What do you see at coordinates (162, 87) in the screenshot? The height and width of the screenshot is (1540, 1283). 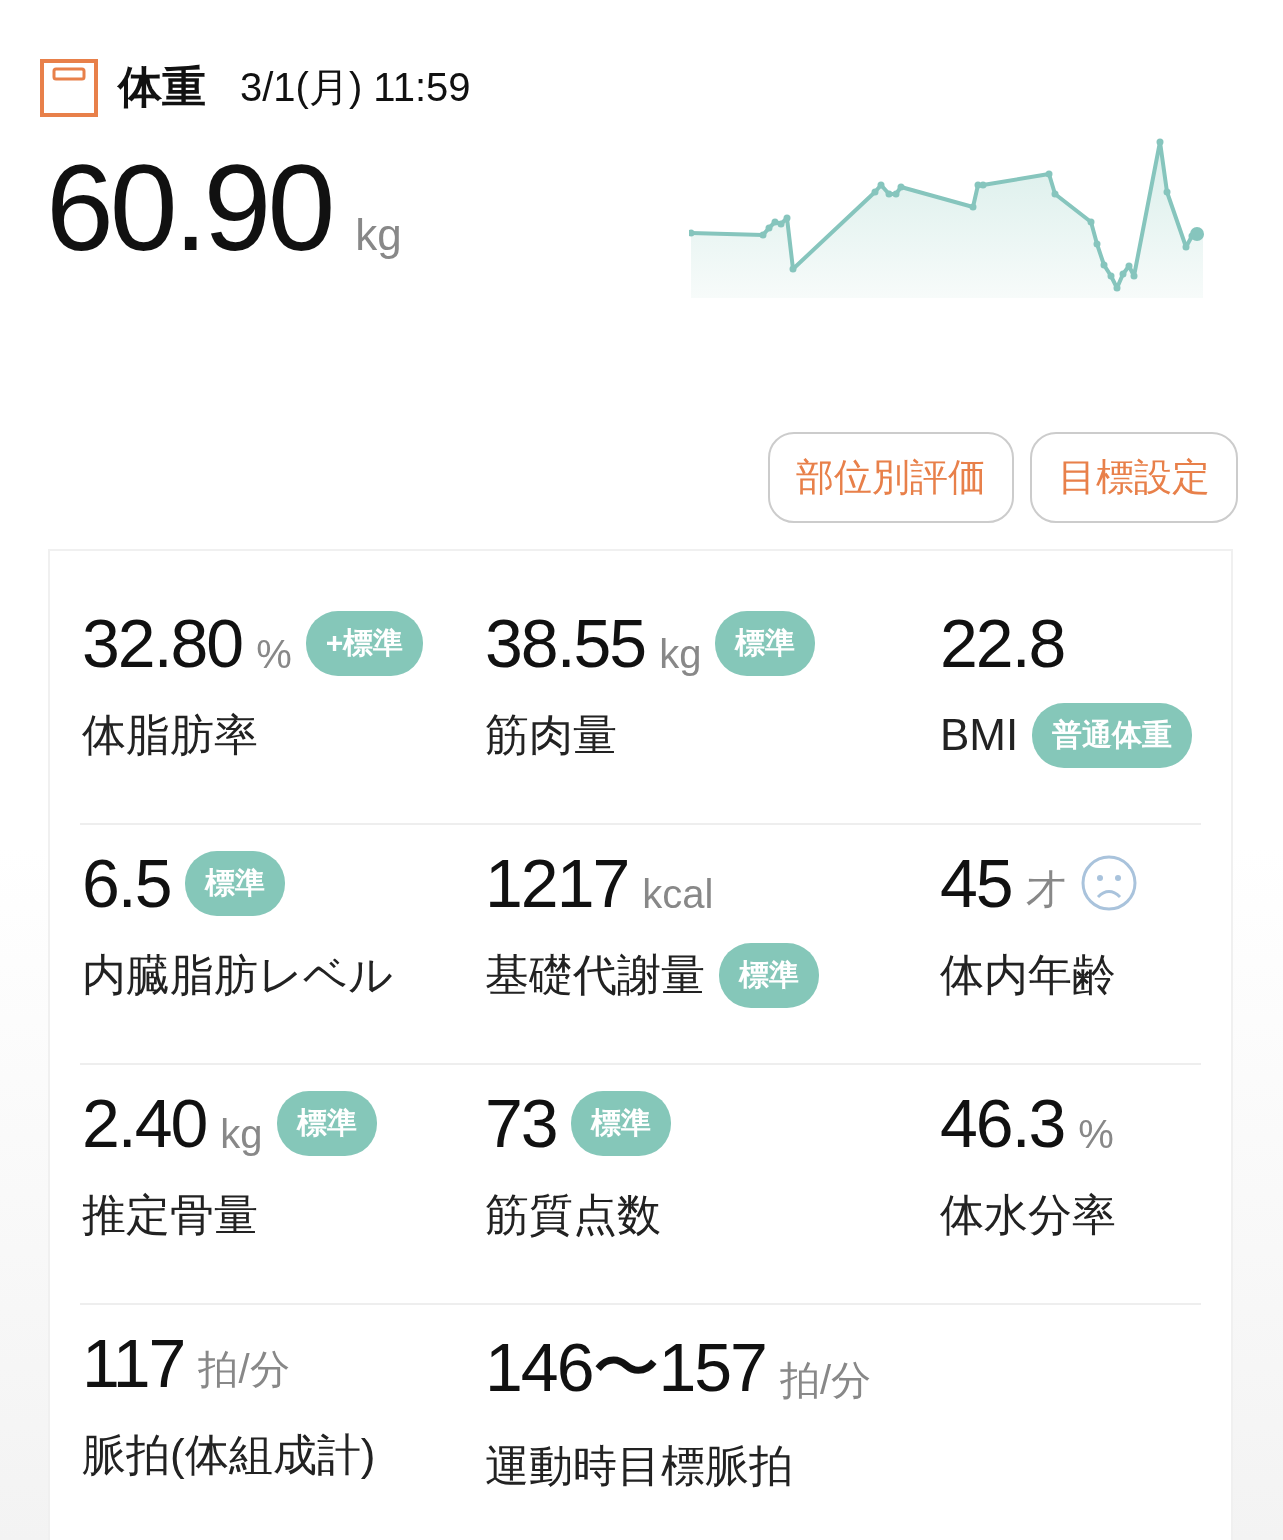 I see `page-title: 体重` at bounding box center [162, 87].